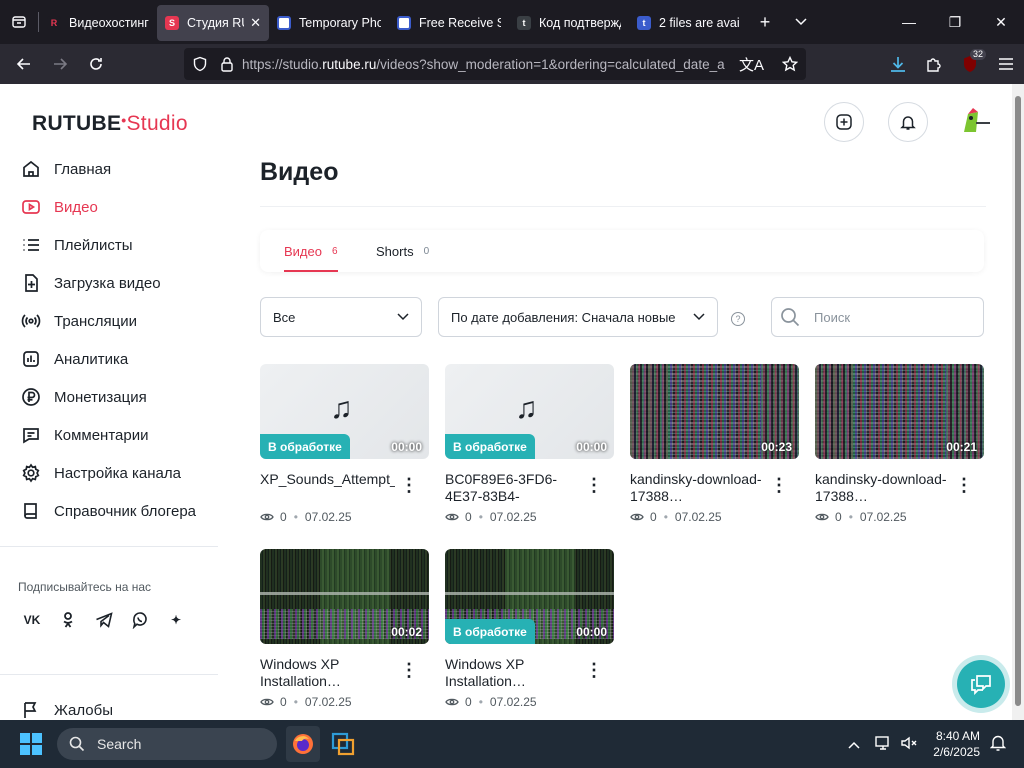 The width and height of the screenshot is (1024, 768). I want to click on sparkle-icon: ✦, so click(176, 620).